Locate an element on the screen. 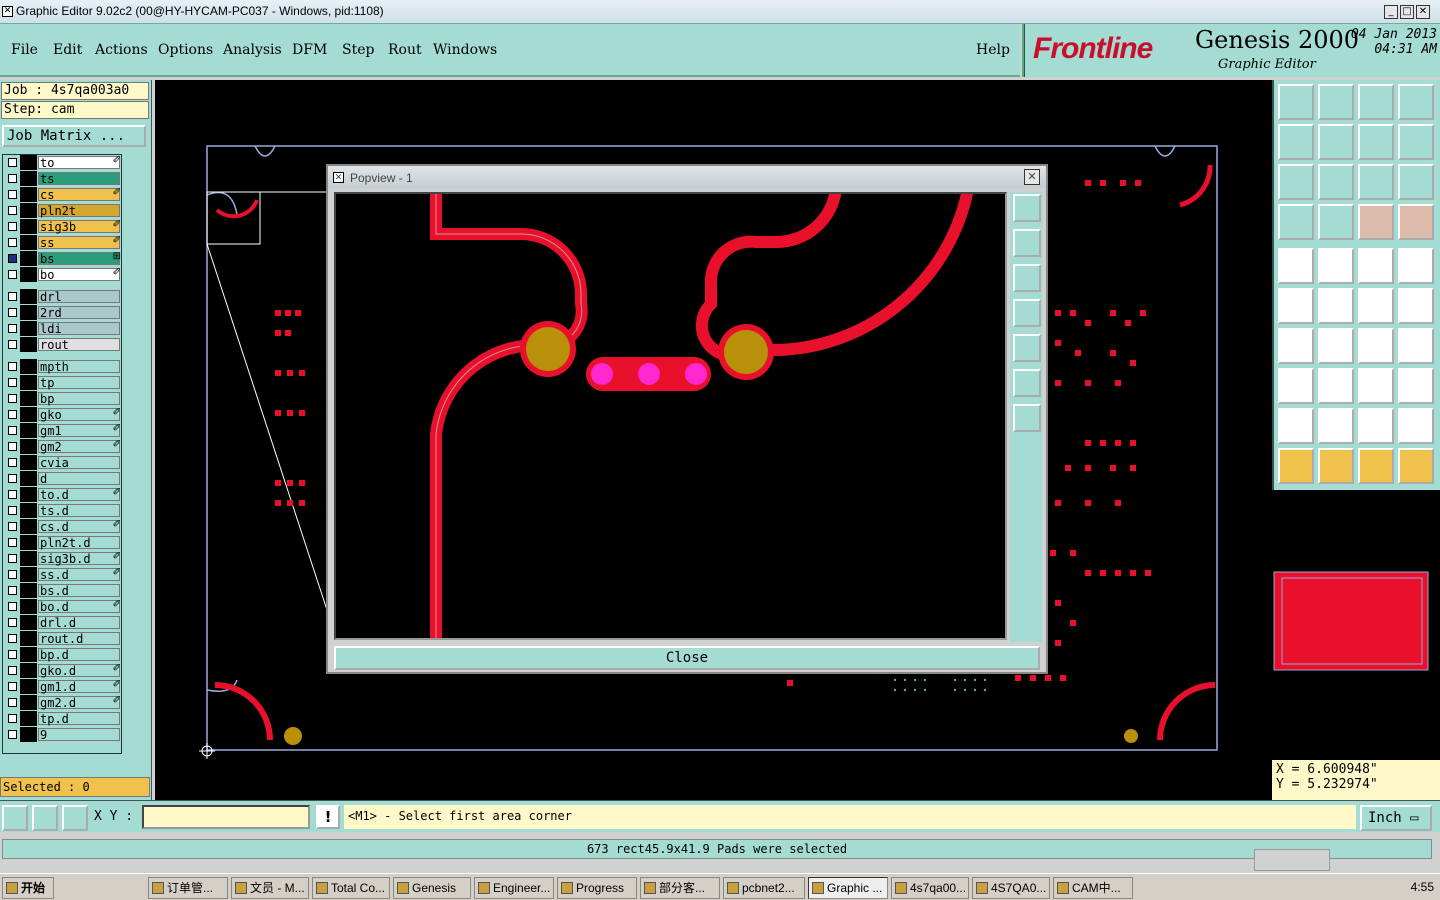  layer-row: sig3b ✐ is located at coordinates (63, 226).